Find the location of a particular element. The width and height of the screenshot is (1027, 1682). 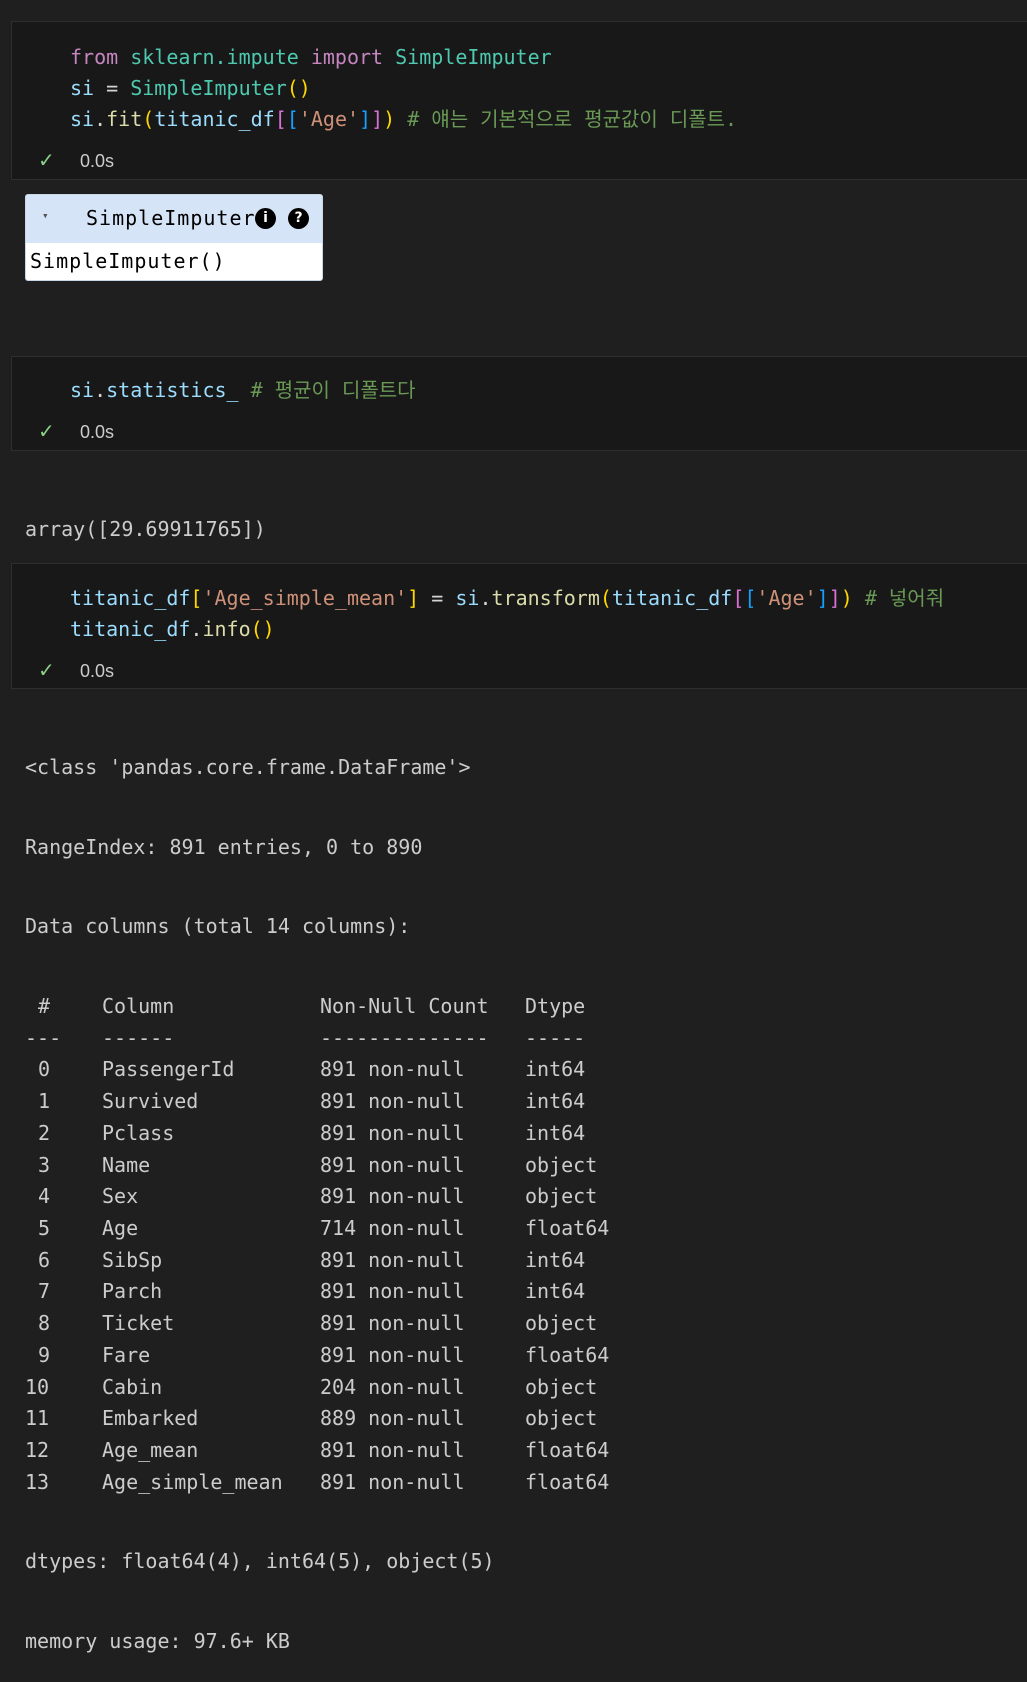

code-token: info is located at coordinates (226, 629).